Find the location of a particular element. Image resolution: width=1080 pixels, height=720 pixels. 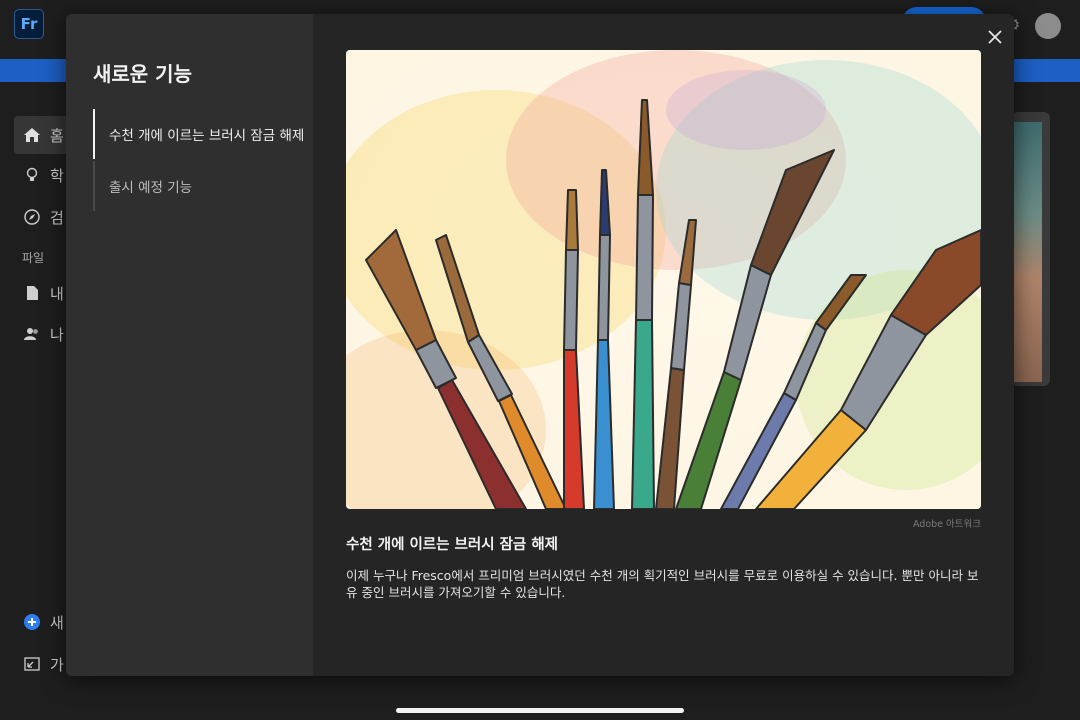

sidebar-item-label: 나 is located at coordinates (57, 334).